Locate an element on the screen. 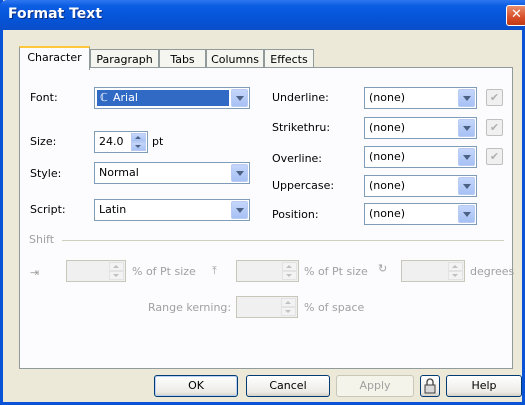 The height and width of the screenshot is (405, 525). shift-group-divider is located at coordinates (283, 240).